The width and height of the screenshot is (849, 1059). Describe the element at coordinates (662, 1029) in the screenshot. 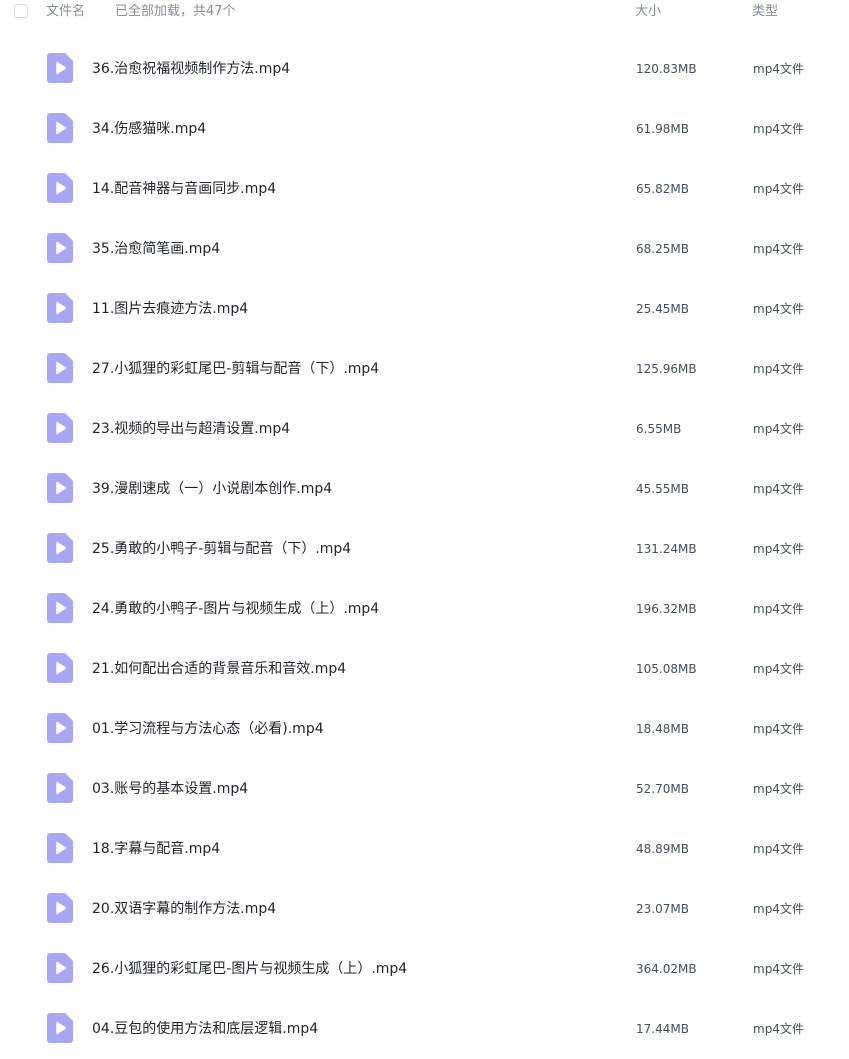

I see `file-size: 17.44MB` at that location.